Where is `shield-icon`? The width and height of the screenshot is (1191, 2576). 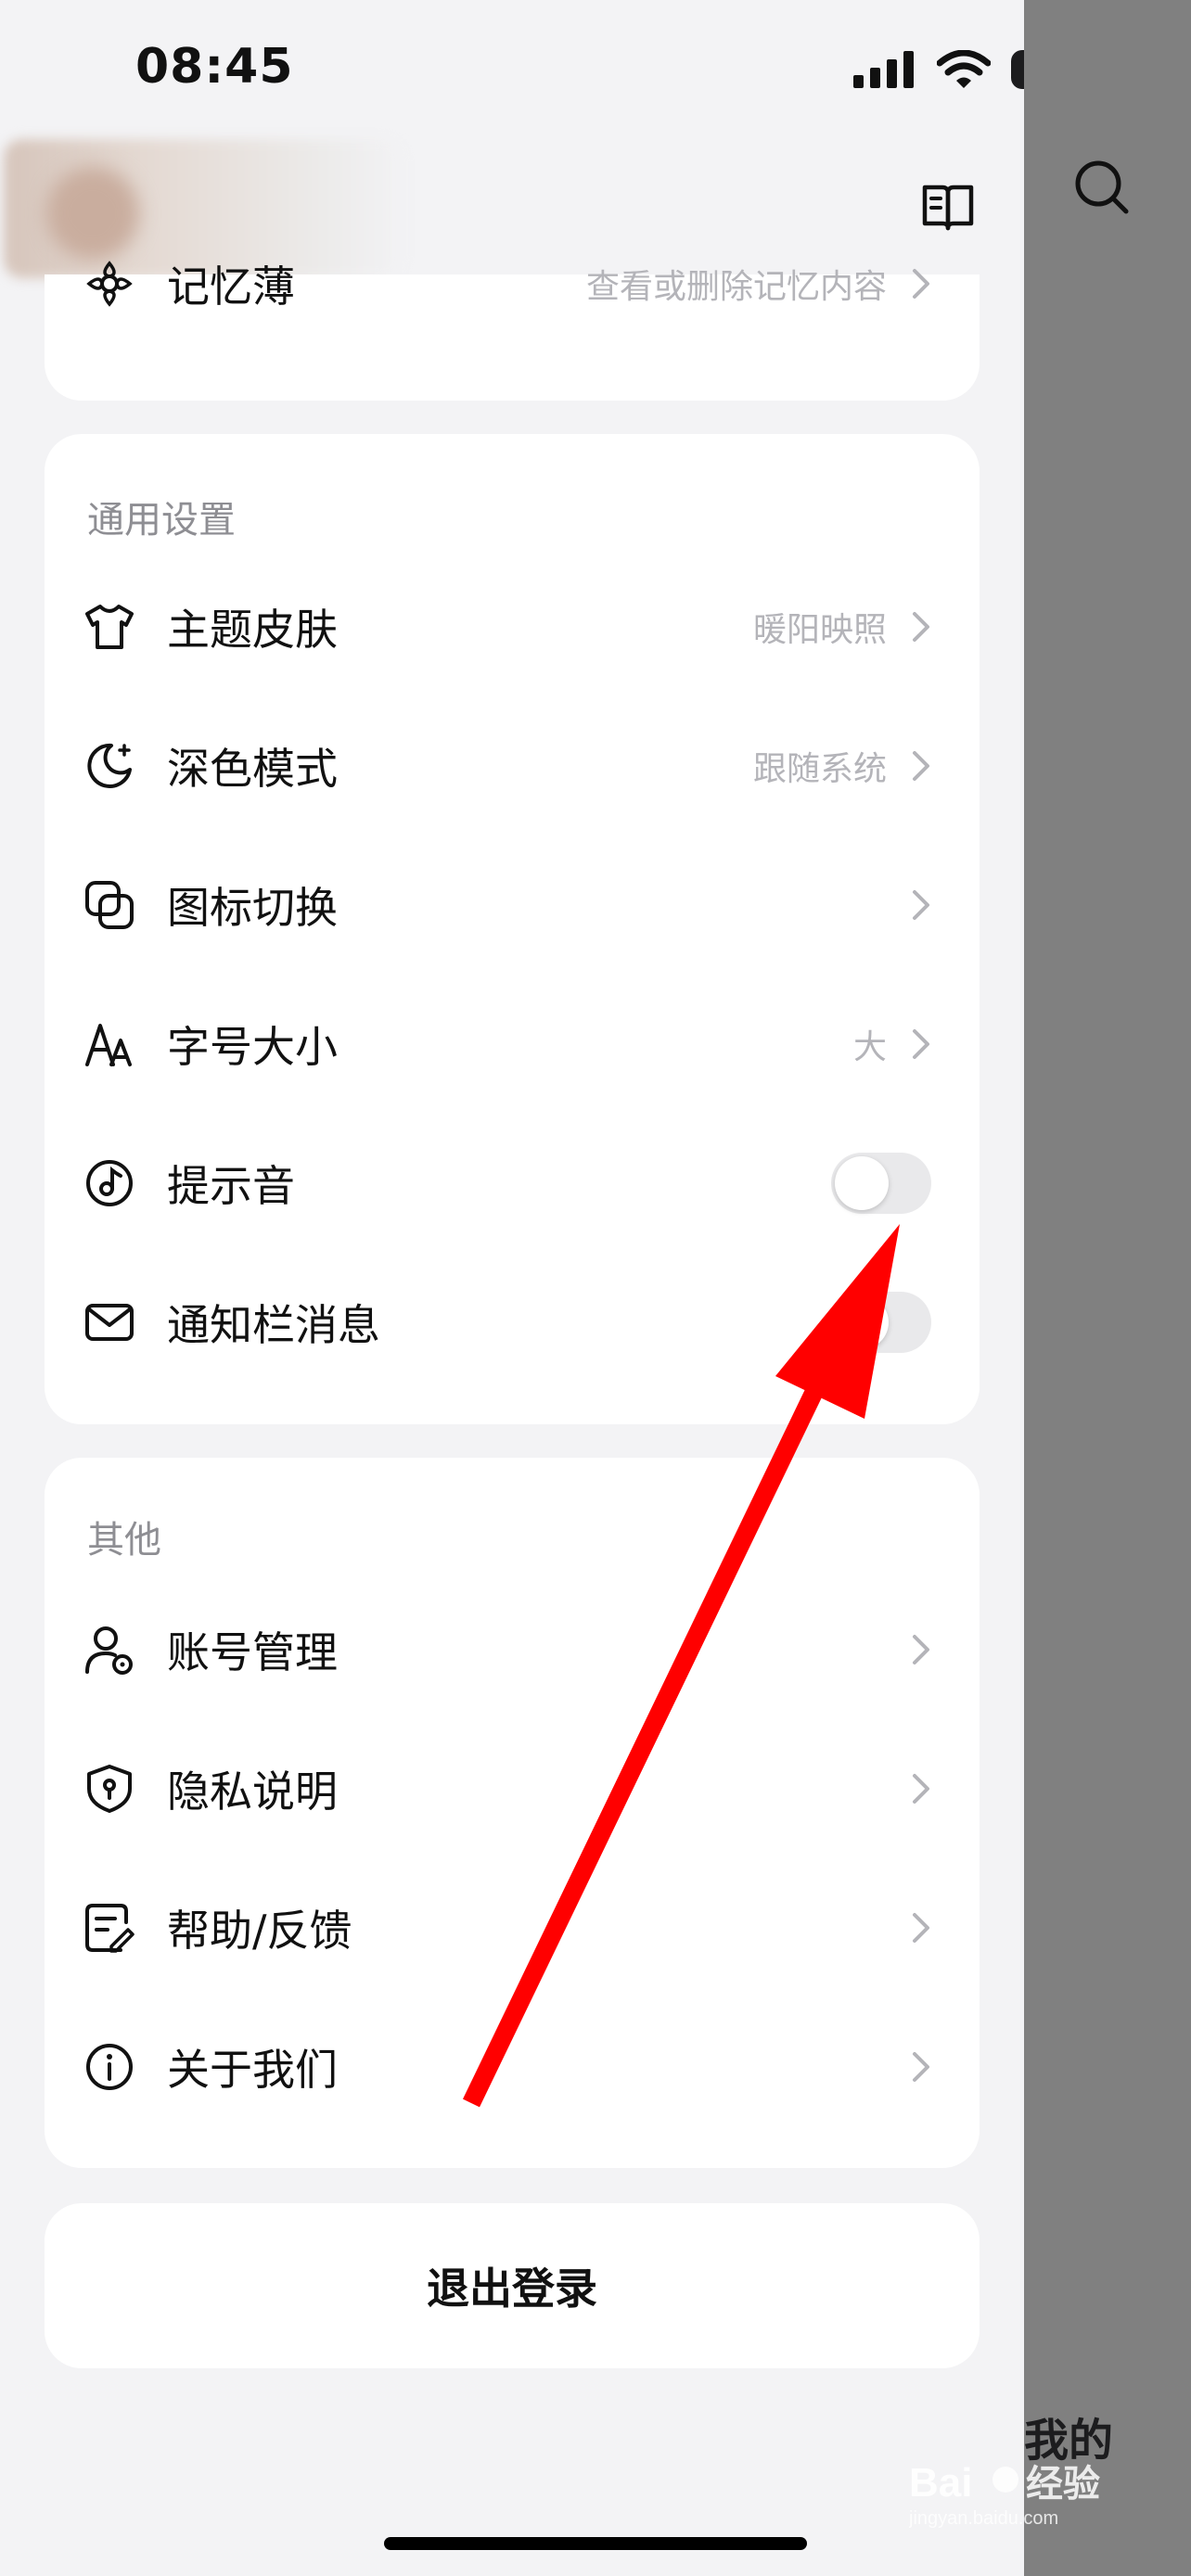
shield-icon is located at coordinates (109, 1789).